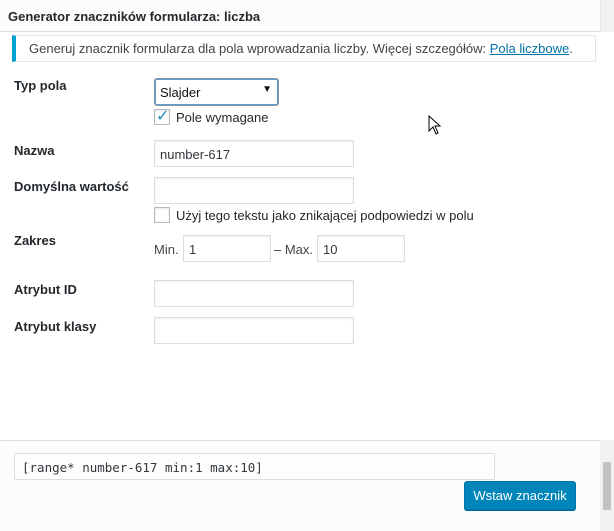 This screenshot has height=531, width=614. Describe the element at coordinates (35, 240) in the screenshot. I see `range-label: Zakres` at that location.